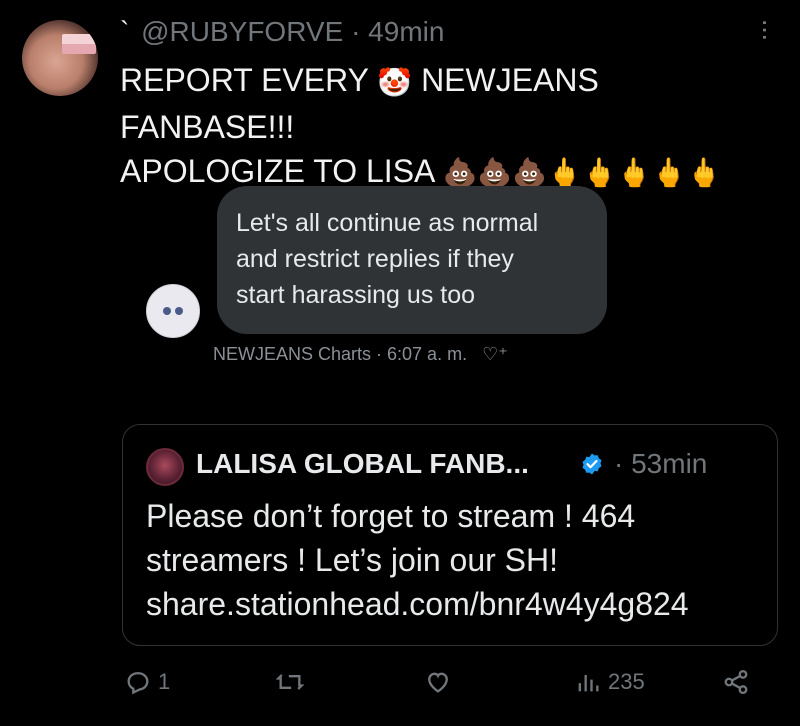 The width and height of the screenshot is (800, 726). I want to click on quote-author-avatar, so click(165, 467).